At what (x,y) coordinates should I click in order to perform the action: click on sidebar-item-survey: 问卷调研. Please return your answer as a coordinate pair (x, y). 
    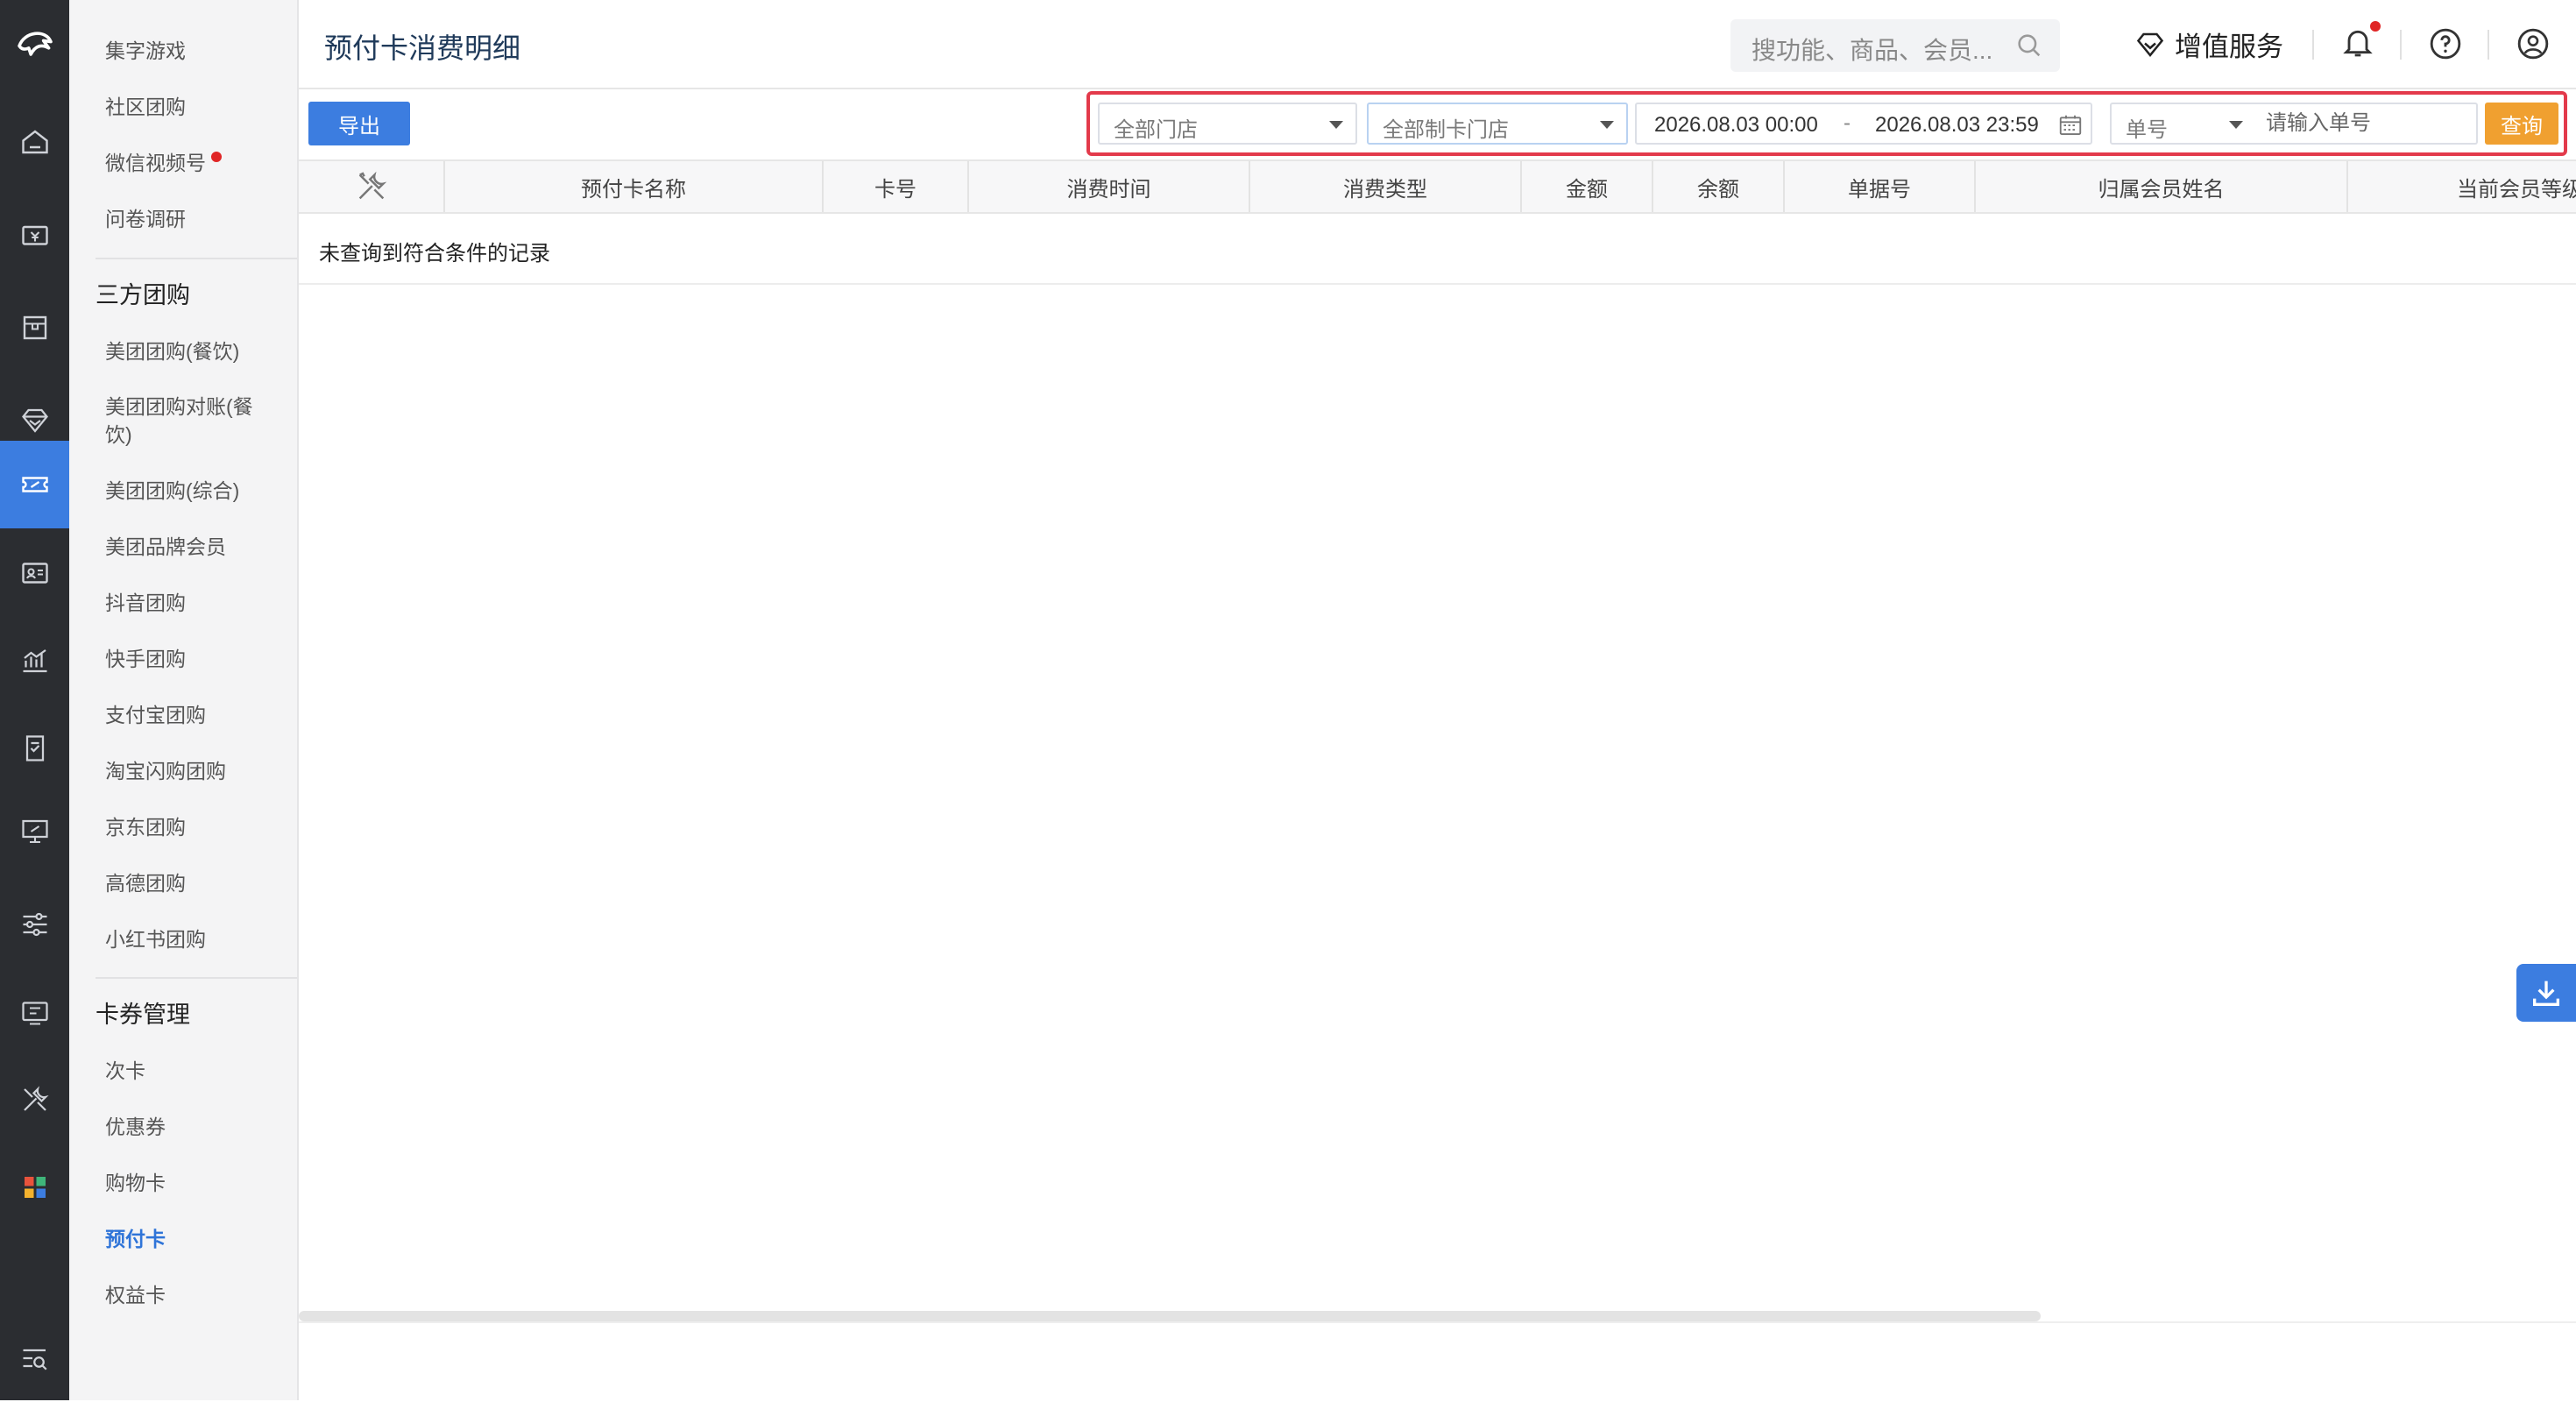
    Looking at the image, I should click on (145, 219).